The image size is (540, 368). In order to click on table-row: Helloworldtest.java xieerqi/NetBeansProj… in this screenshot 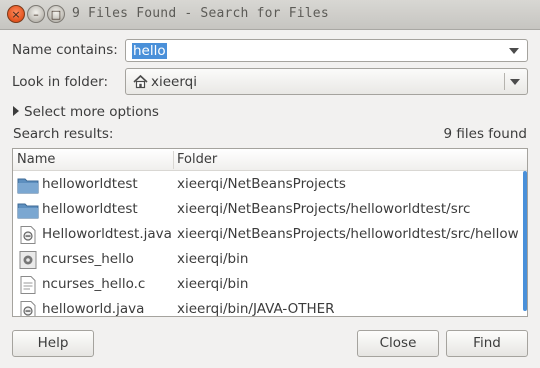, I will do `click(270, 234)`.